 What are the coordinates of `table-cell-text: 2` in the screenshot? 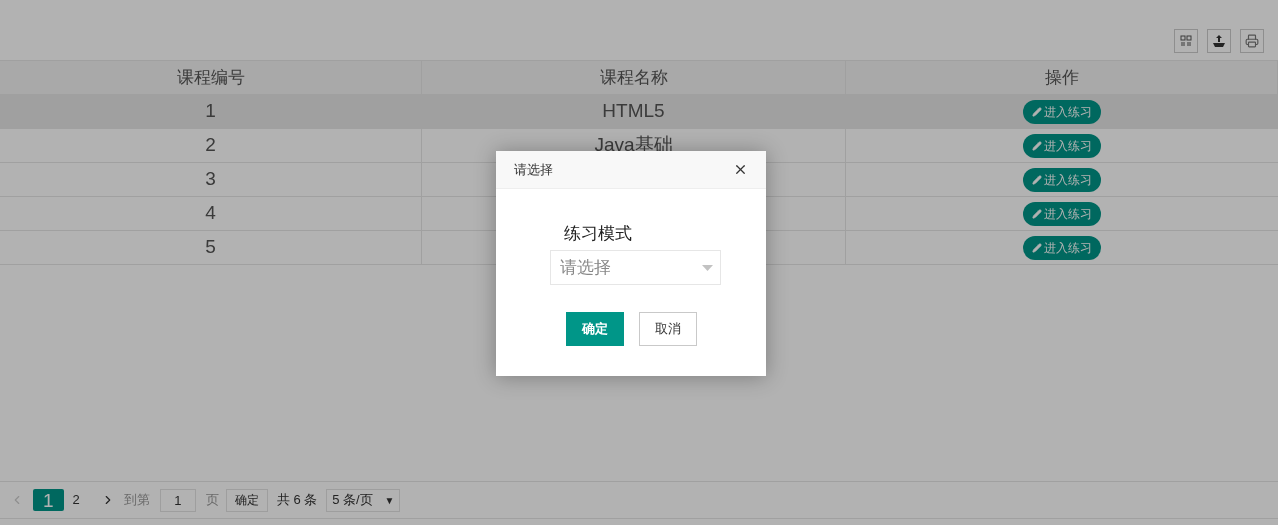 It's located at (210, 145).